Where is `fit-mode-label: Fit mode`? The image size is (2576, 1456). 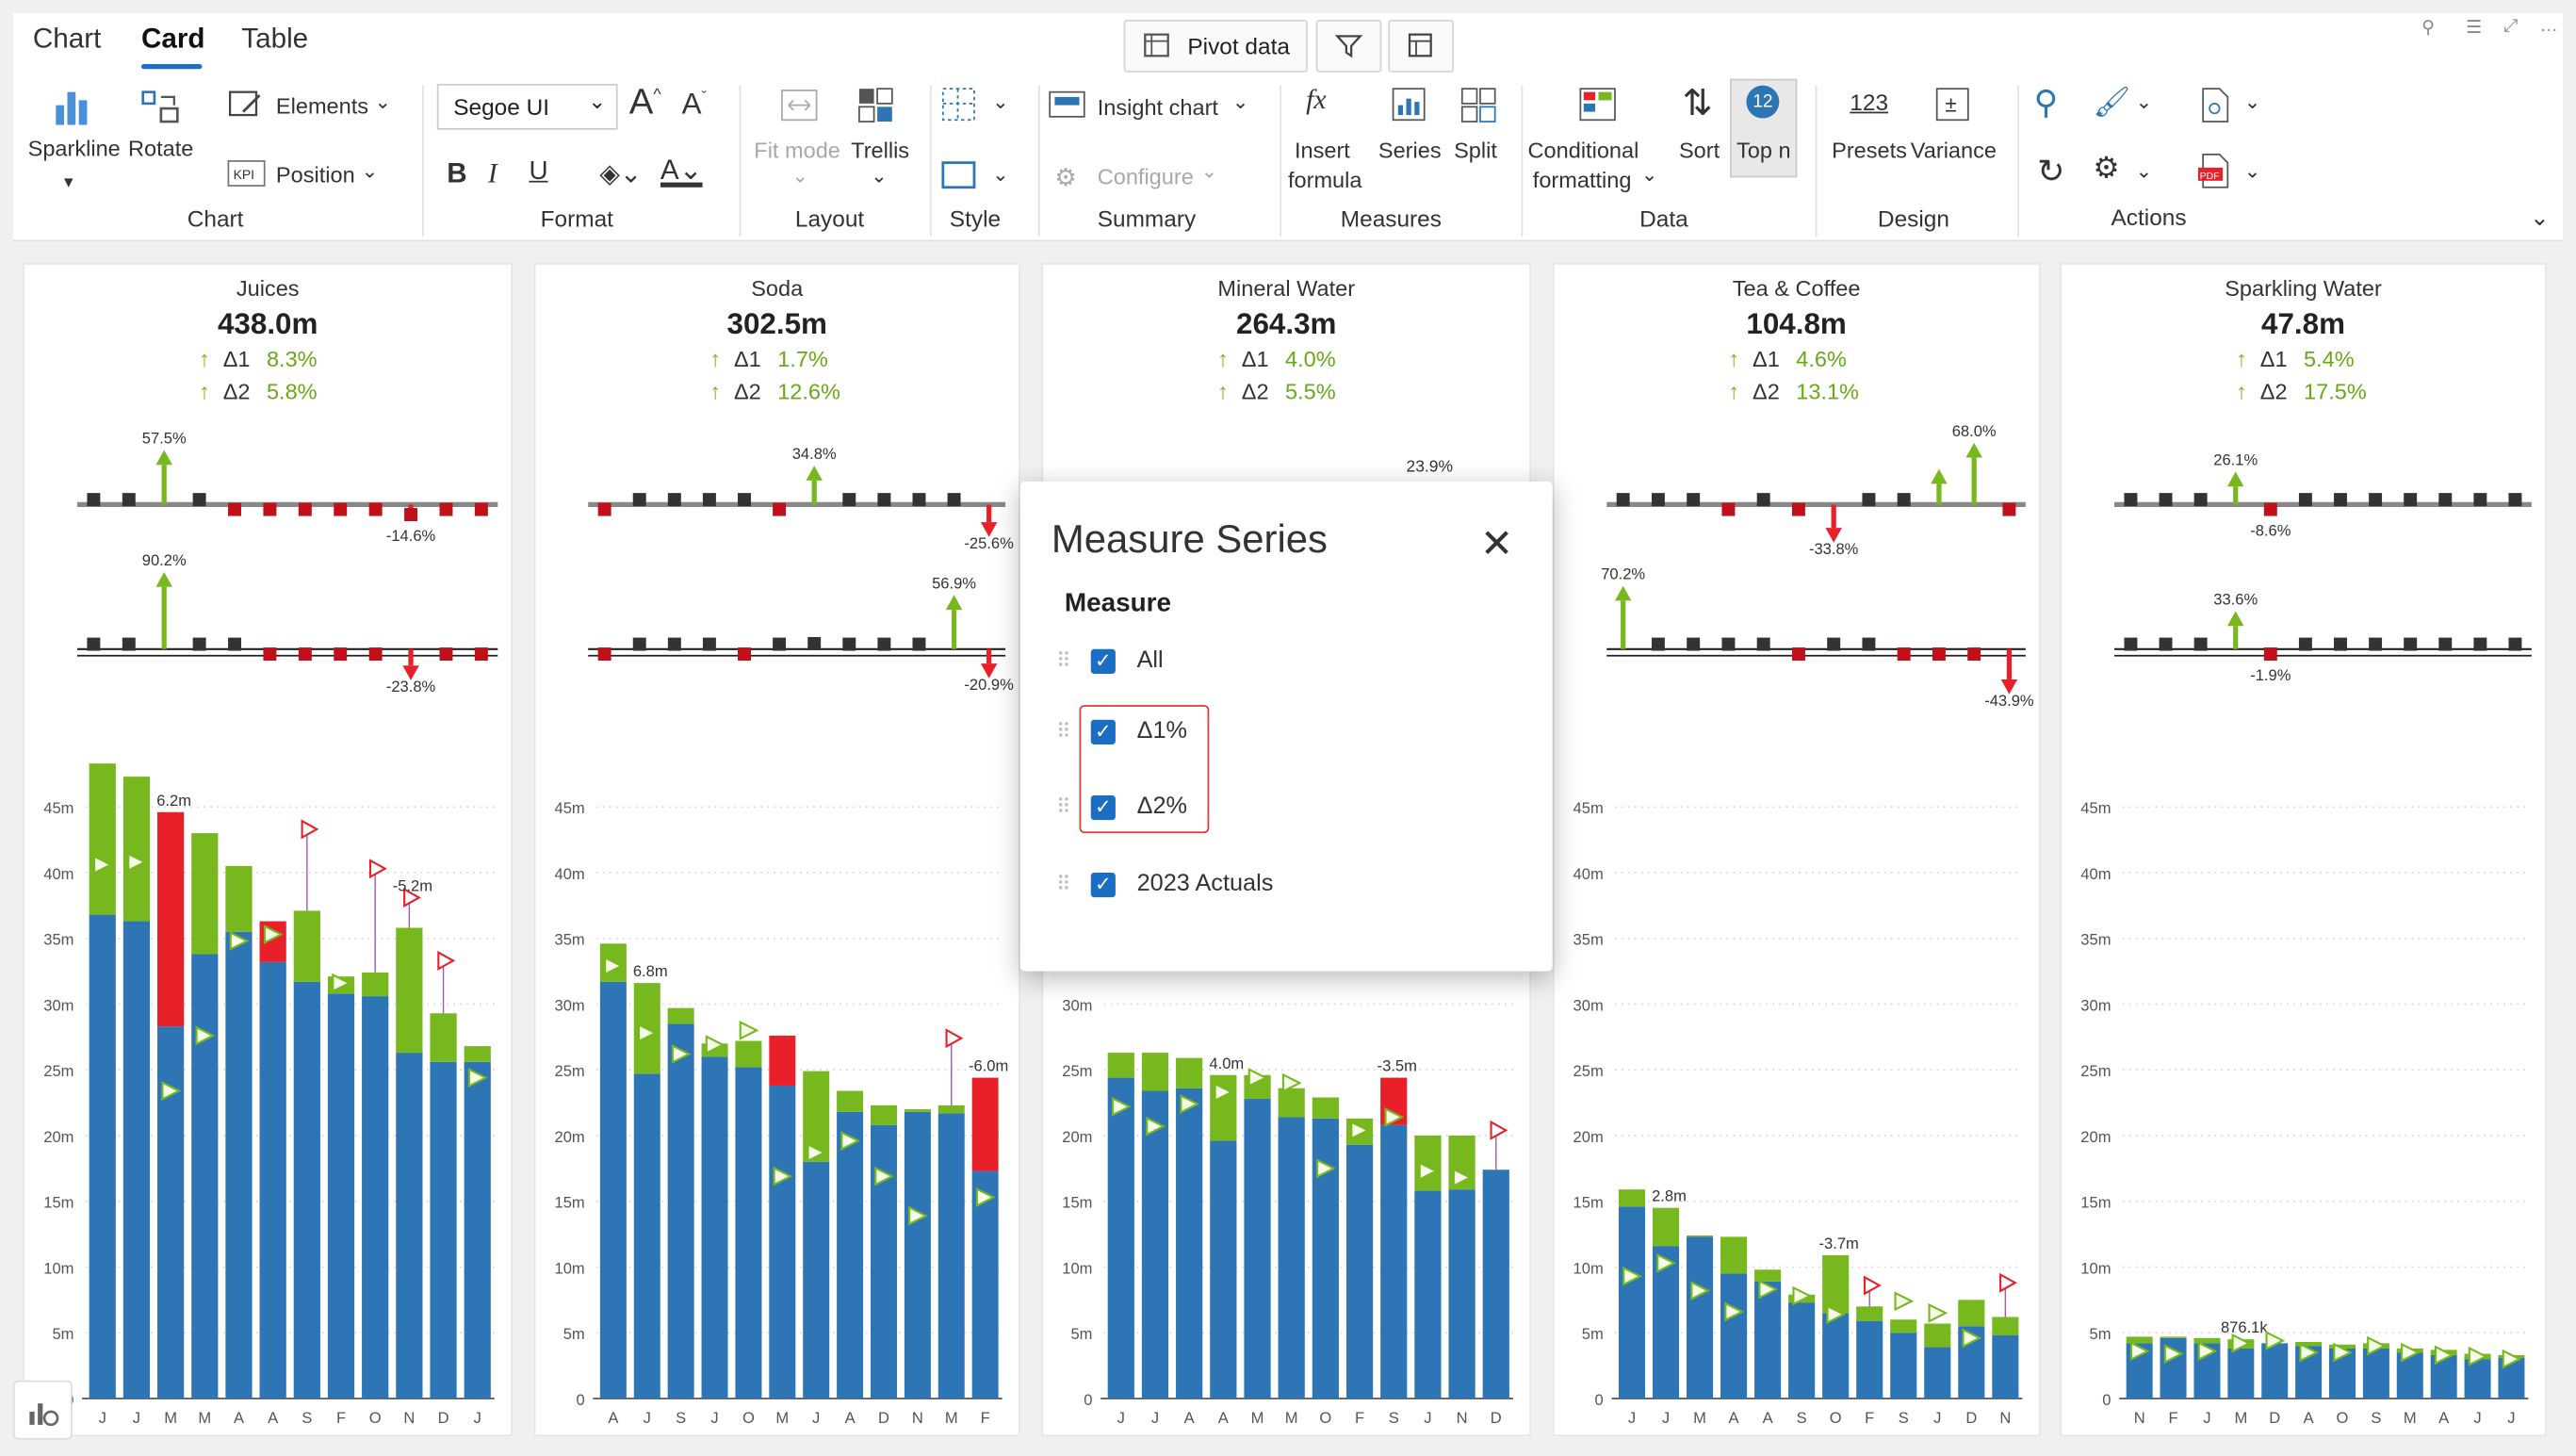
fit-mode-label: Fit mode is located at coordinates (797, 150).